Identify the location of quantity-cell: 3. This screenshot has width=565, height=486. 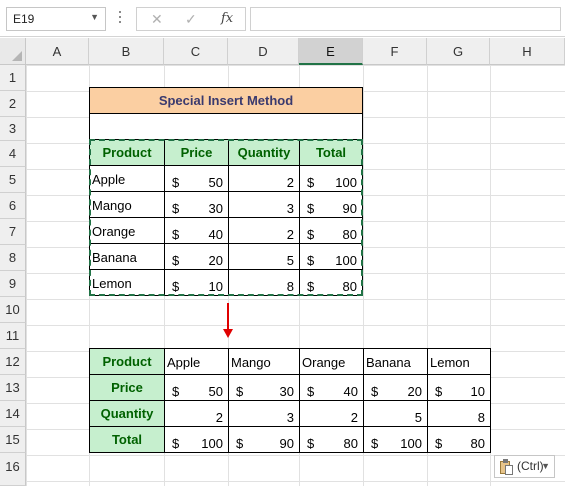
(264, 204).